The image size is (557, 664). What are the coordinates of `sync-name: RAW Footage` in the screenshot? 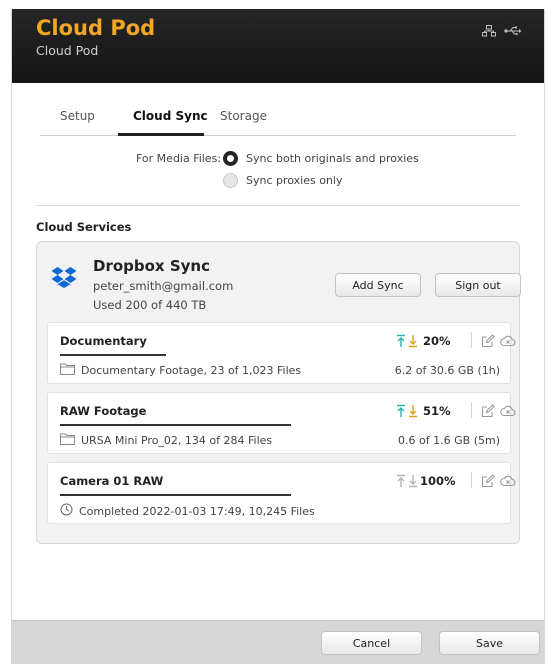 It's located at (103, 411).